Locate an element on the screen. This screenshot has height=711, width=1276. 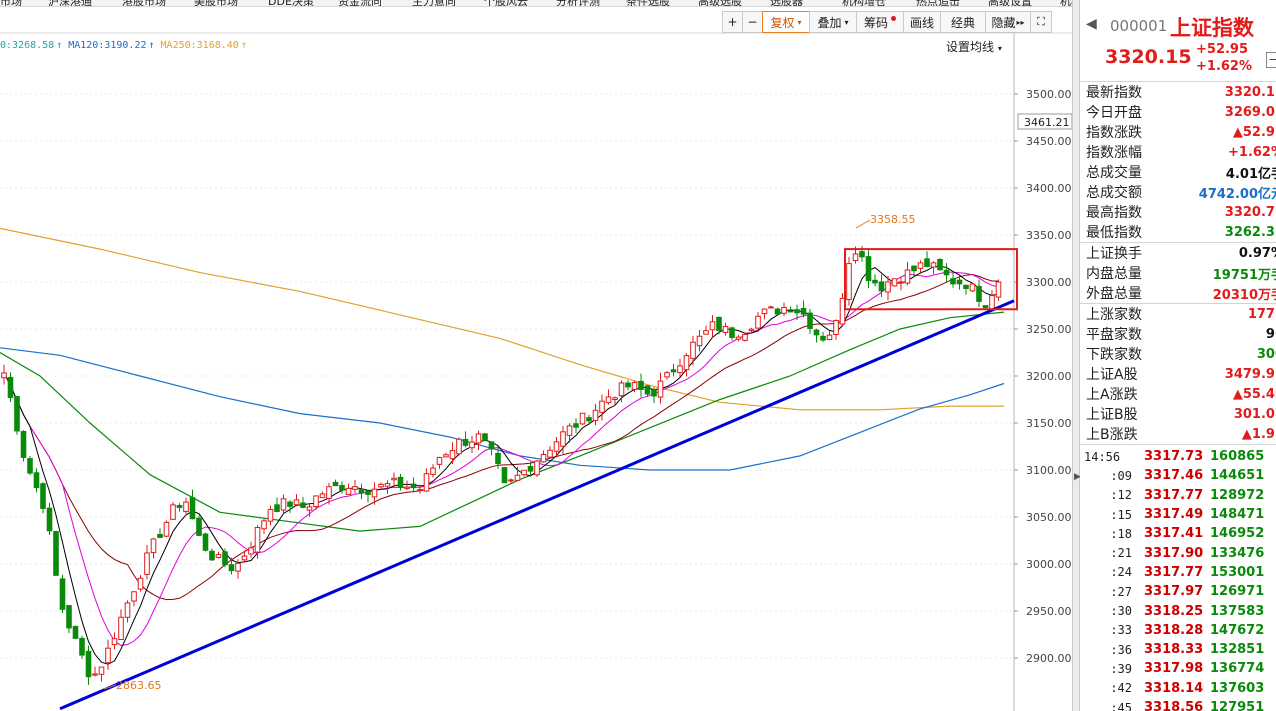
fullscreen-button: ⛶ is located at coordinates (1041, 22).